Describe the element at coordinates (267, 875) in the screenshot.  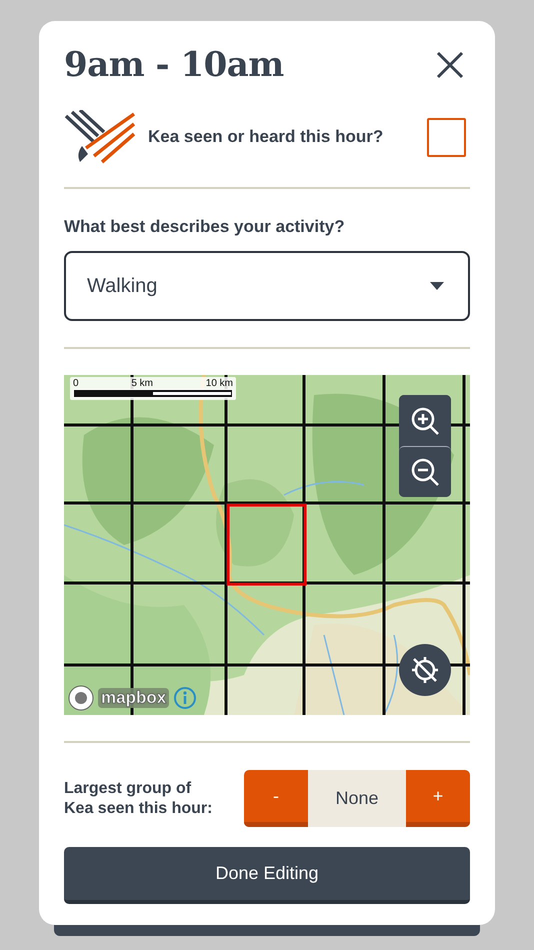
I see `done-editing-button: Done Editing` at that location.